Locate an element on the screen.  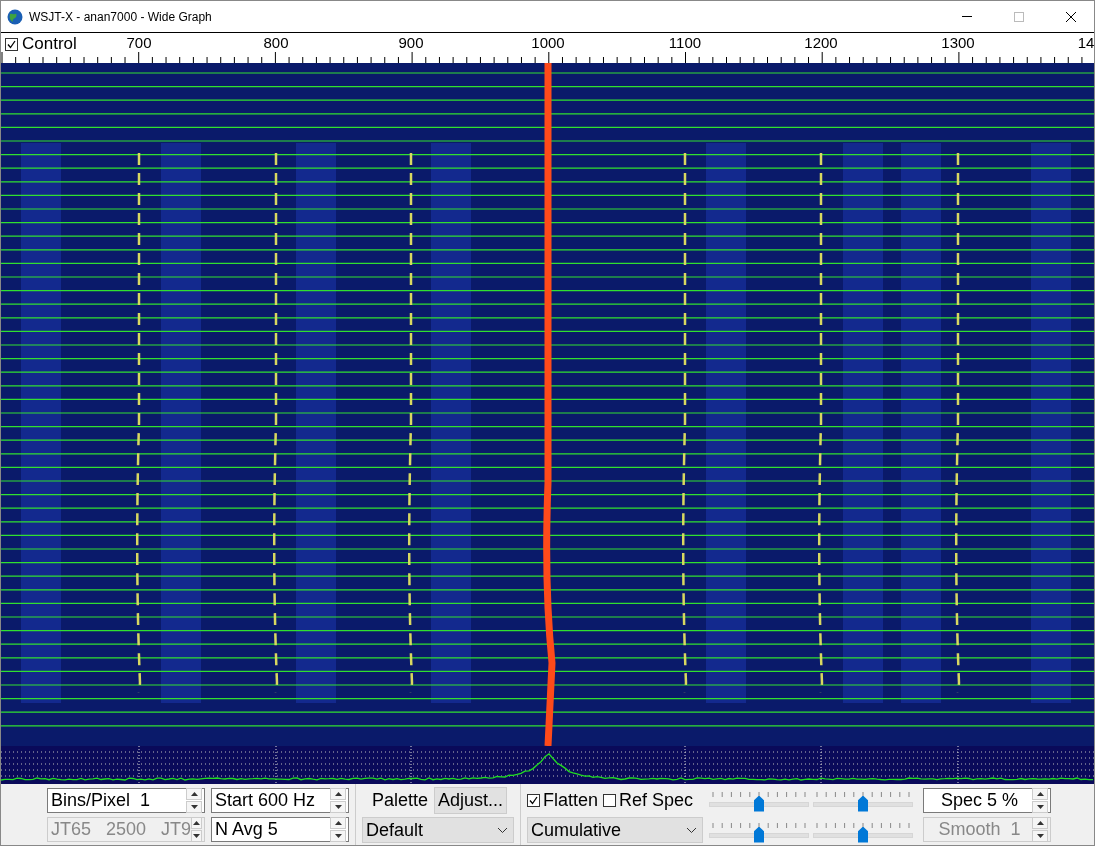
globe-icon is located at coordinates (15, 16).